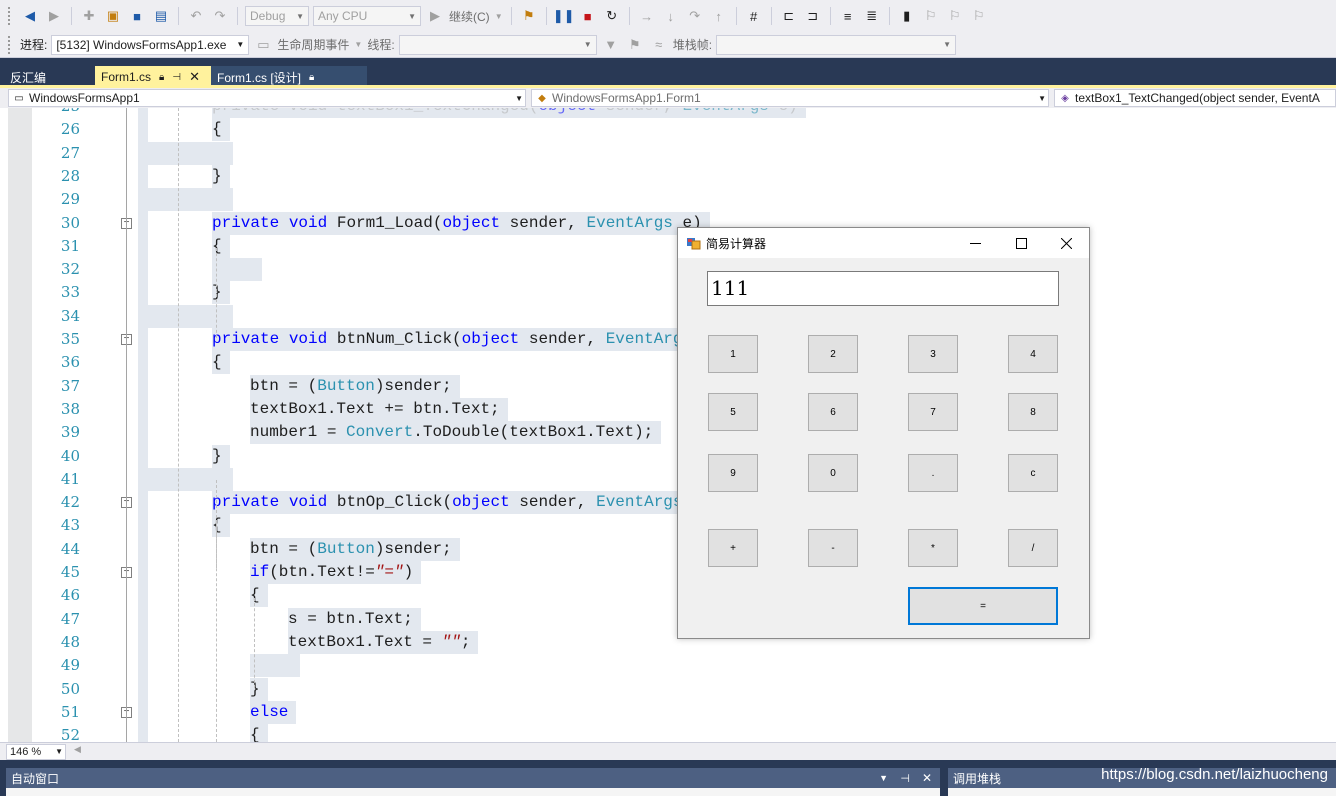 Image resolution: width=1336 pixels, height=796 pixels. I want to click on code-line: 36 {, so click(668, 363).